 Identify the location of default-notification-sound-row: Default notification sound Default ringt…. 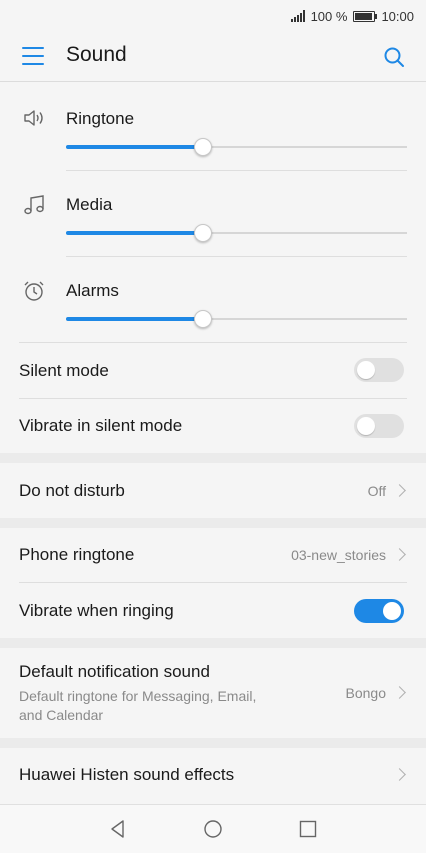
(213, 693).